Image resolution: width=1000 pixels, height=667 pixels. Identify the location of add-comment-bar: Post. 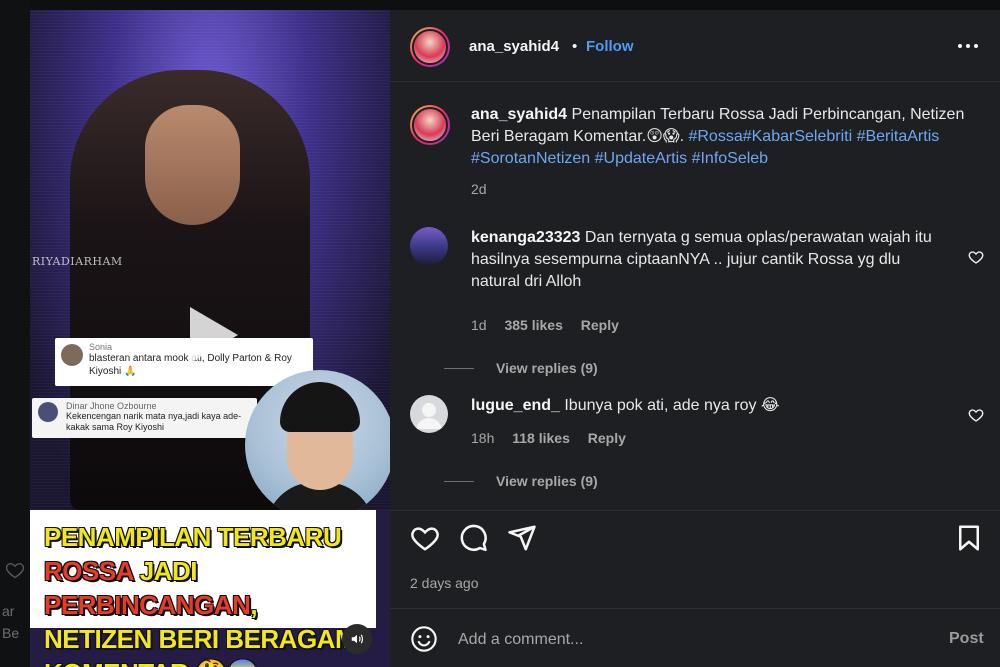
(695, 637).